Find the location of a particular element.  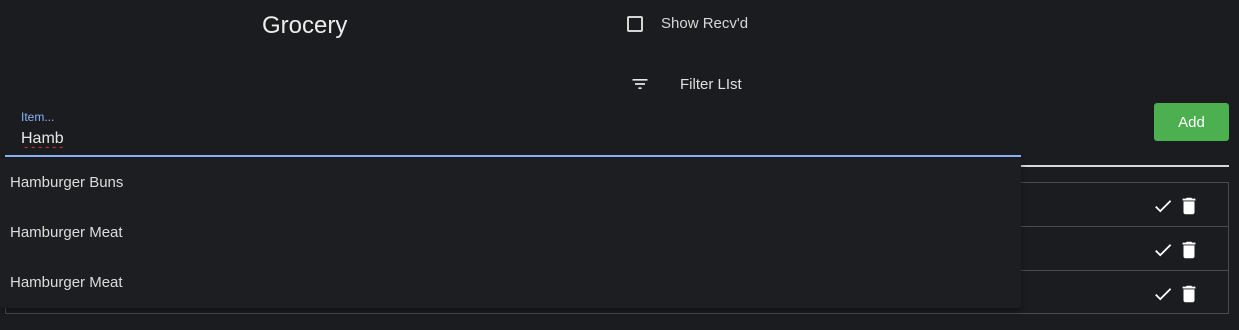

add-underline is located at coordinates (1125, 166).